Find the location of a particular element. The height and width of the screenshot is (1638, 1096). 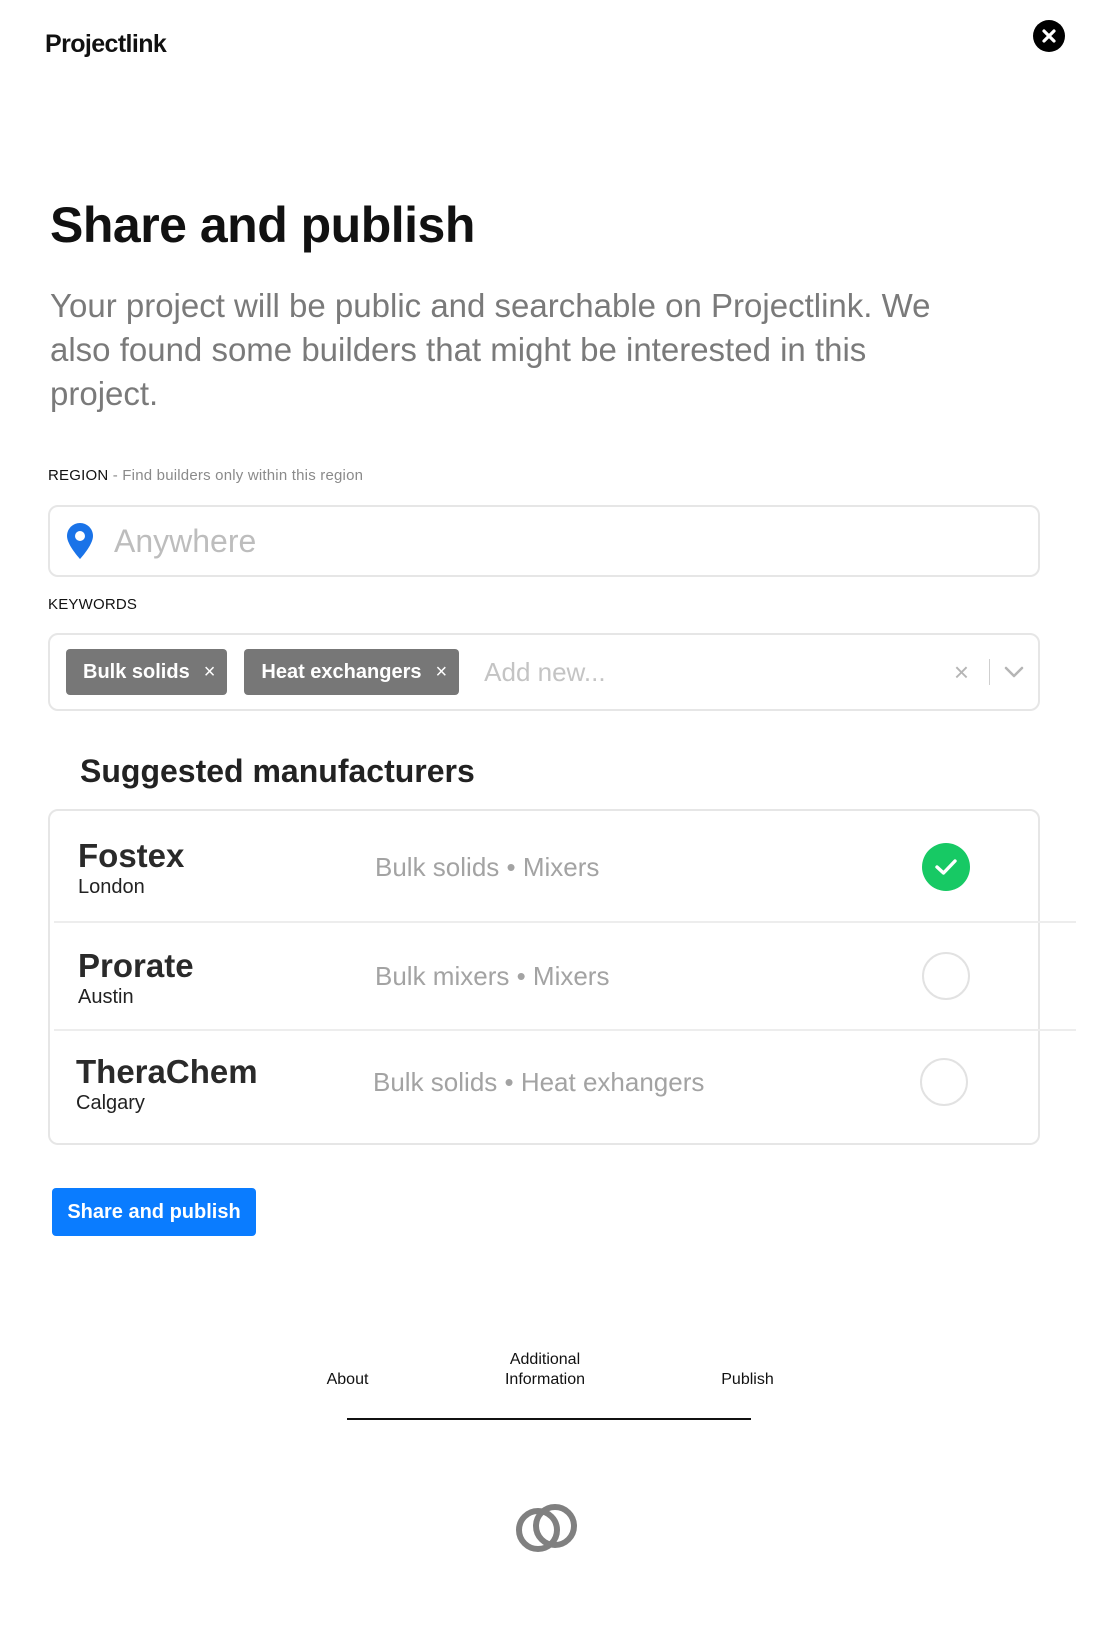

clear-icon: × is located at coordinates (961, 672).